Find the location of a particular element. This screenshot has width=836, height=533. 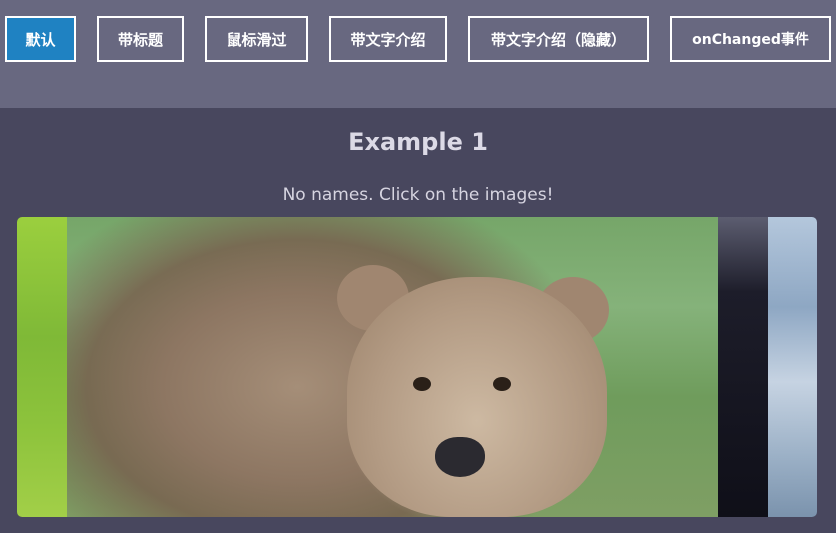

tab-with-text-intro: 带文字介绍 is located at coordinates (388, 39).